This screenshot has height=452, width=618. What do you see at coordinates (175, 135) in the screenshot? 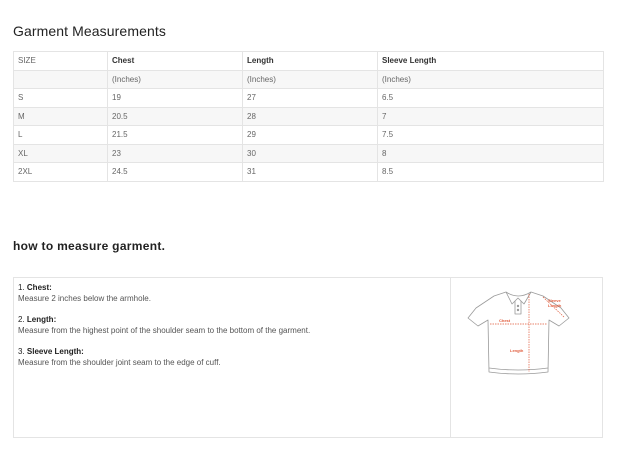
I see `table-cell: 21.5` at bounding box center [175, 135].